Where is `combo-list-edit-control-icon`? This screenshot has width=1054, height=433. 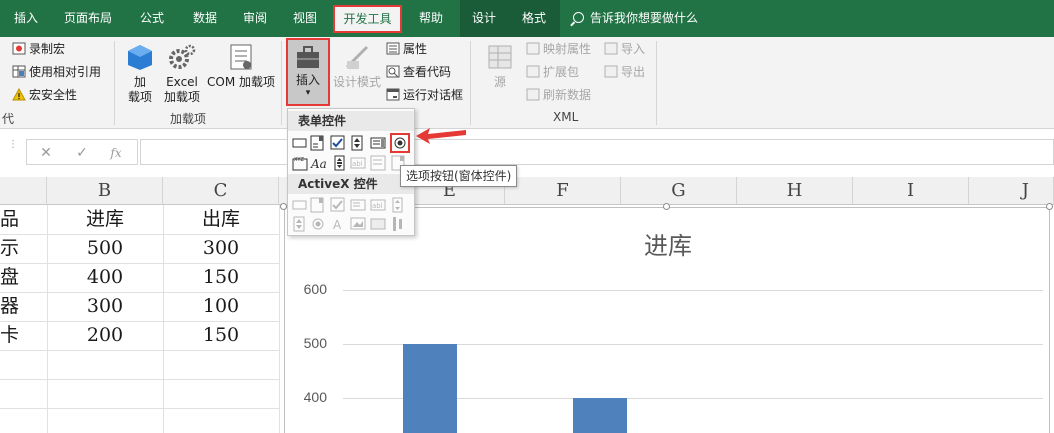
combo-list-edit-control-icon is located at coordinates (378, 163).